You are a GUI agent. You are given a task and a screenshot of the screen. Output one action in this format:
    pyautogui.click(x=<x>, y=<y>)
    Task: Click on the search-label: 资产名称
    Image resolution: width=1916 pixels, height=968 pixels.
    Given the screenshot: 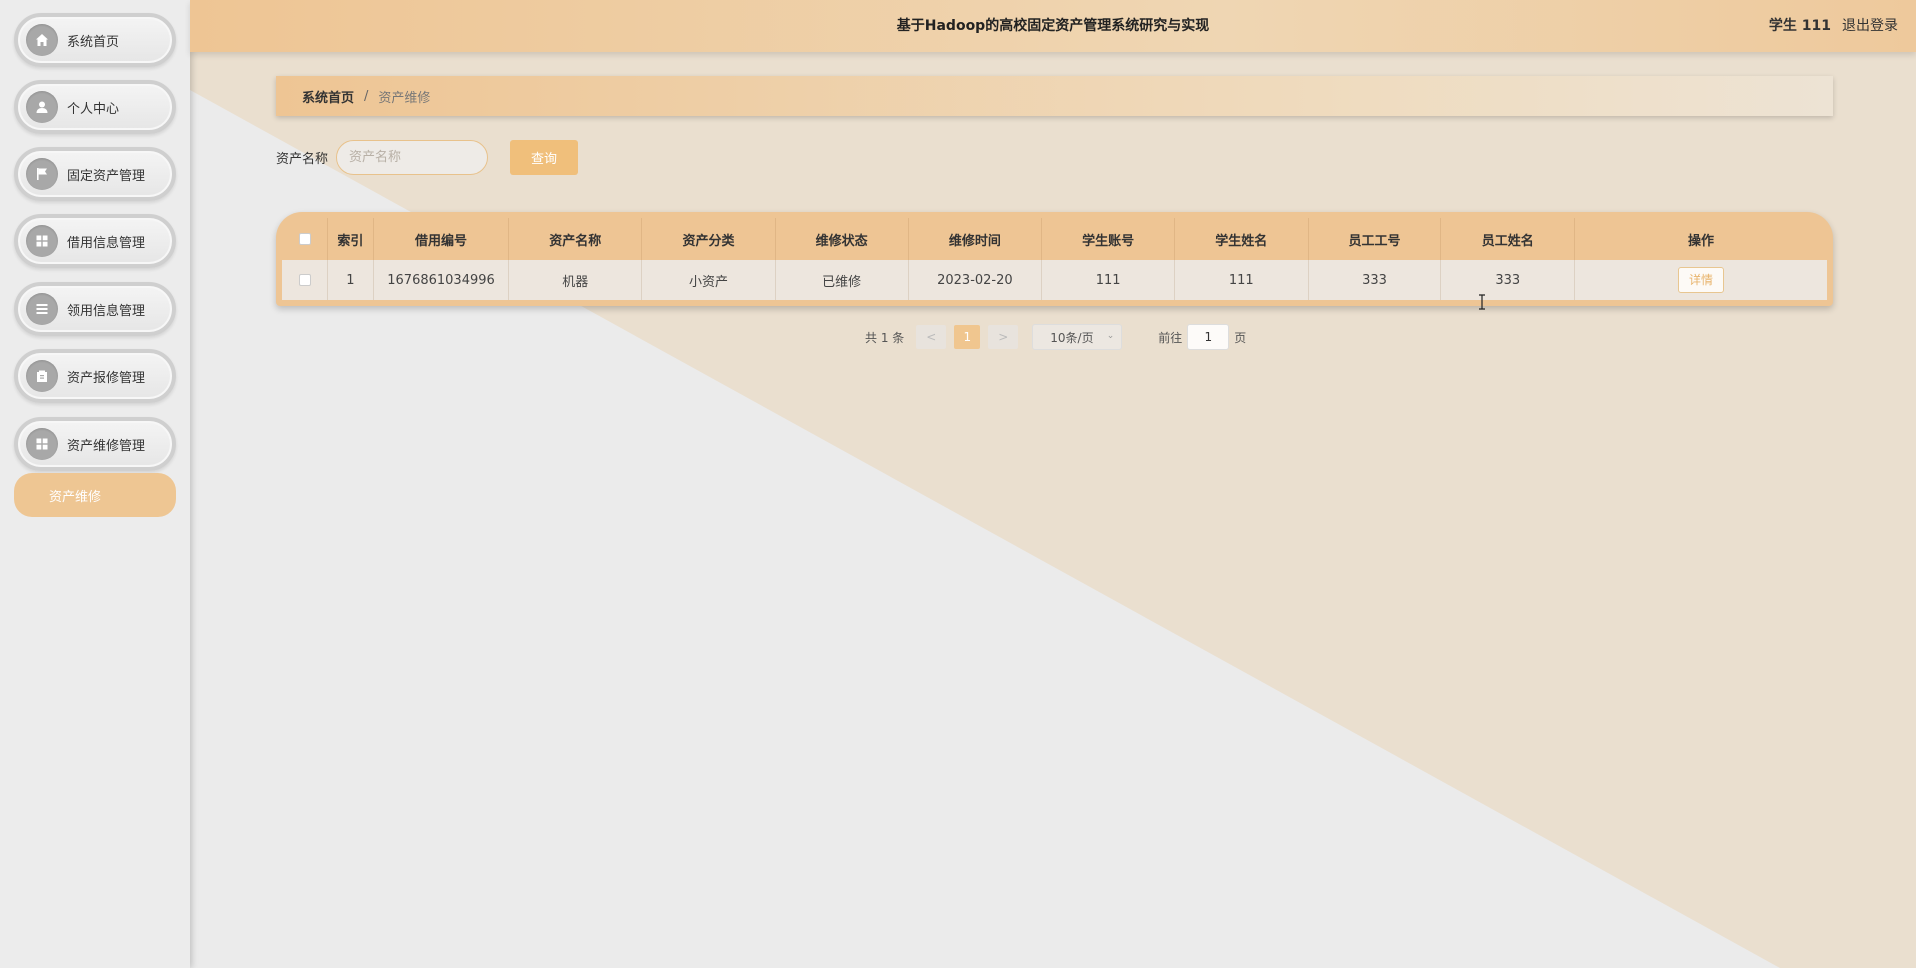 What is the action you would take?
    pyautogui.click(x=302, y=159)
    